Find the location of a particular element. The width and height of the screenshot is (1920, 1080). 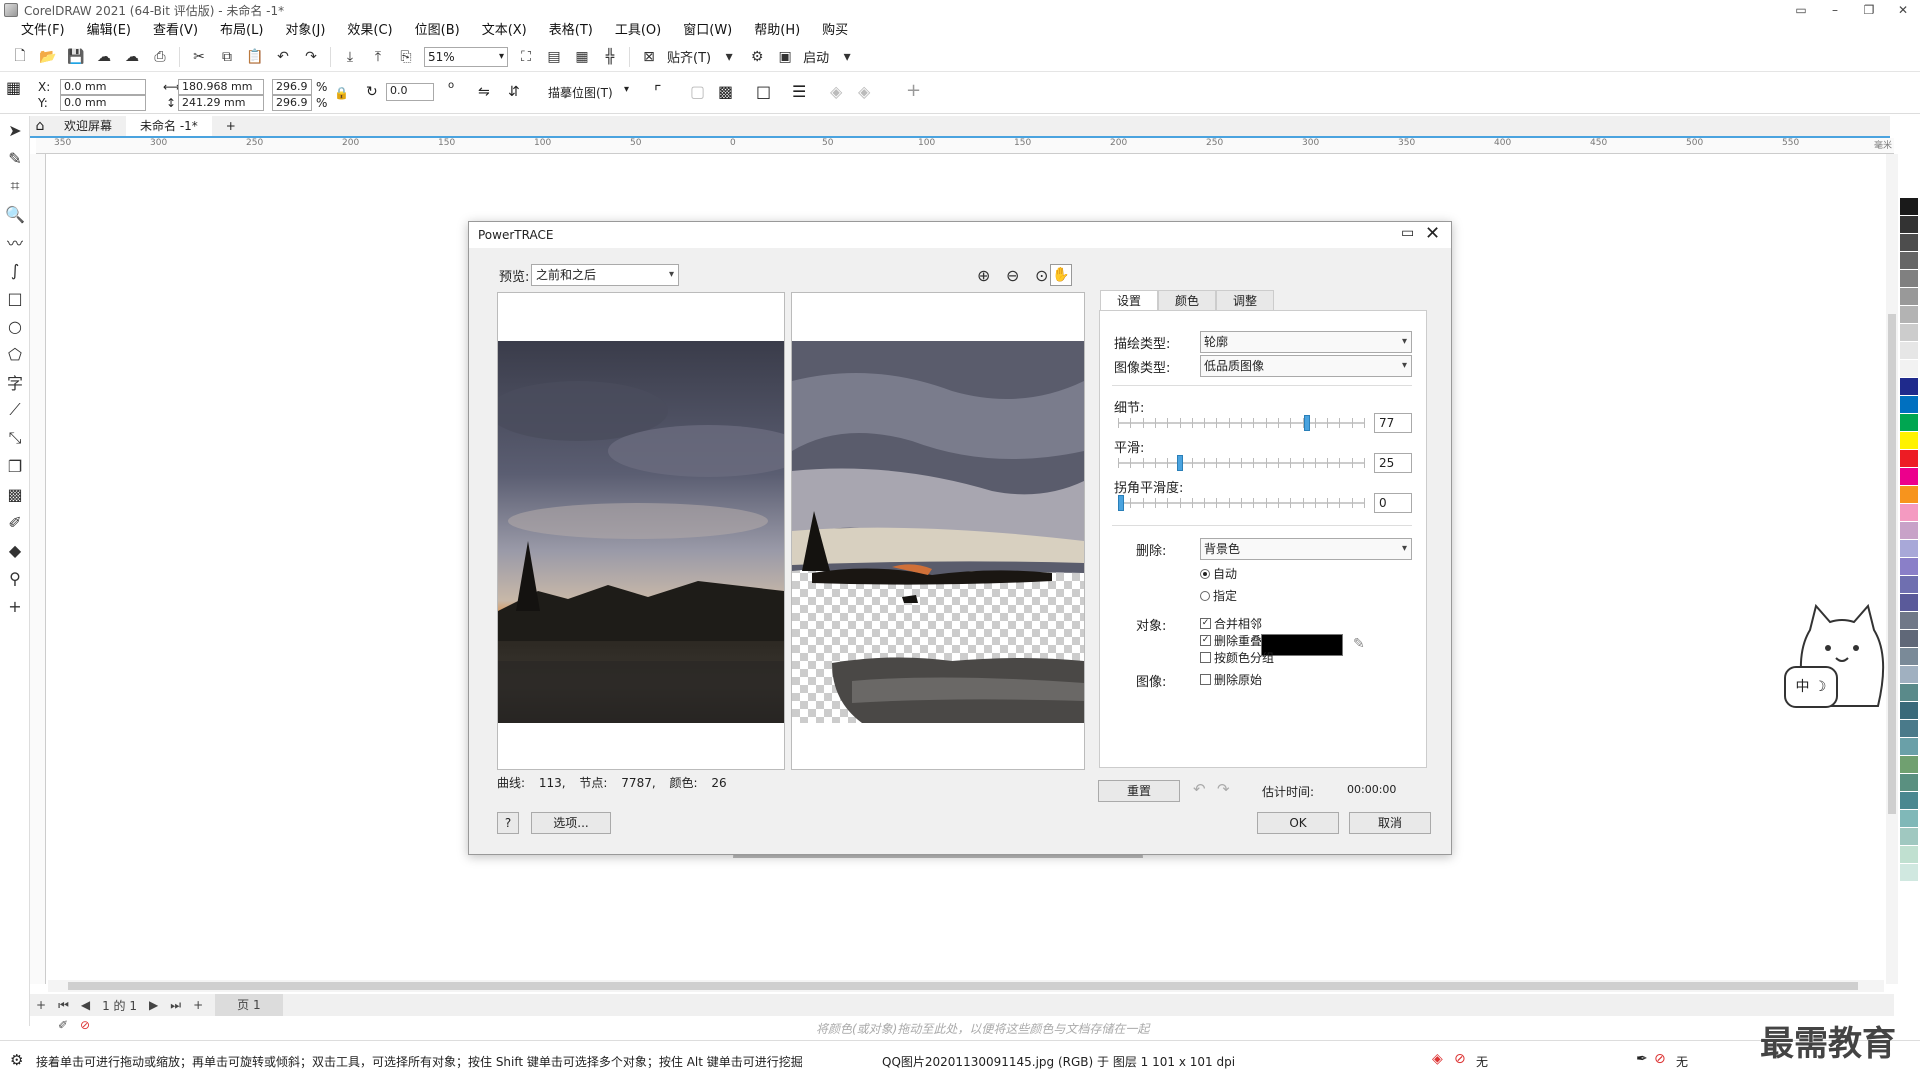

redo-icon: ↷ is located at coordinates (1223, 789).